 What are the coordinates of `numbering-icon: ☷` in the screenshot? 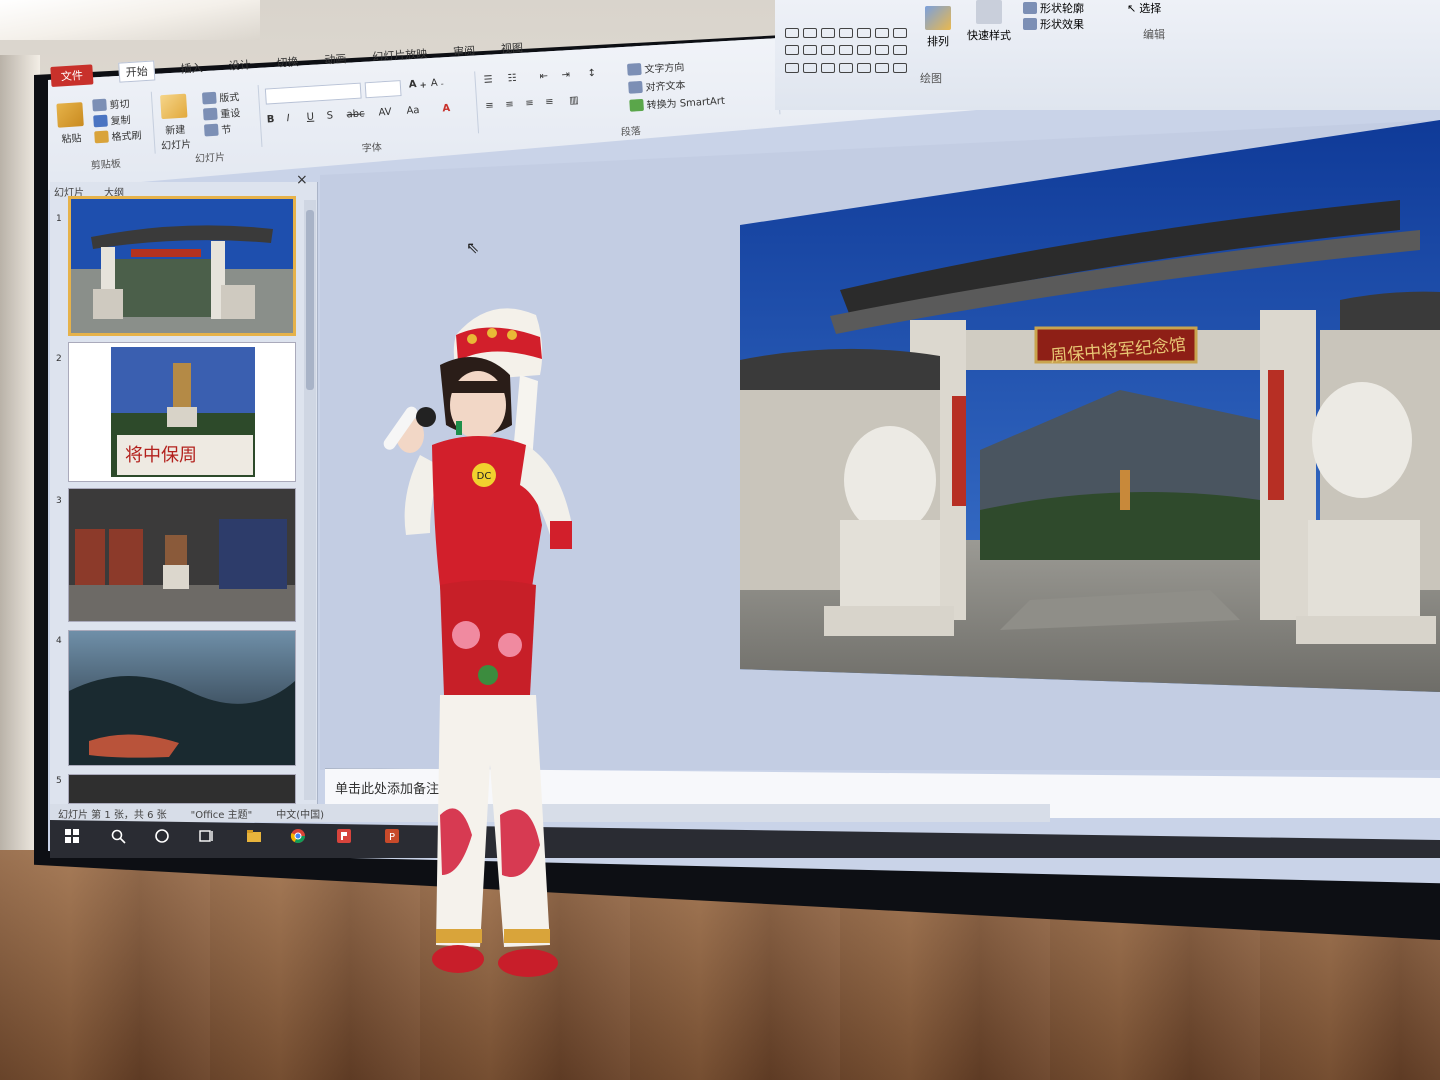 It's located at (512, 79).